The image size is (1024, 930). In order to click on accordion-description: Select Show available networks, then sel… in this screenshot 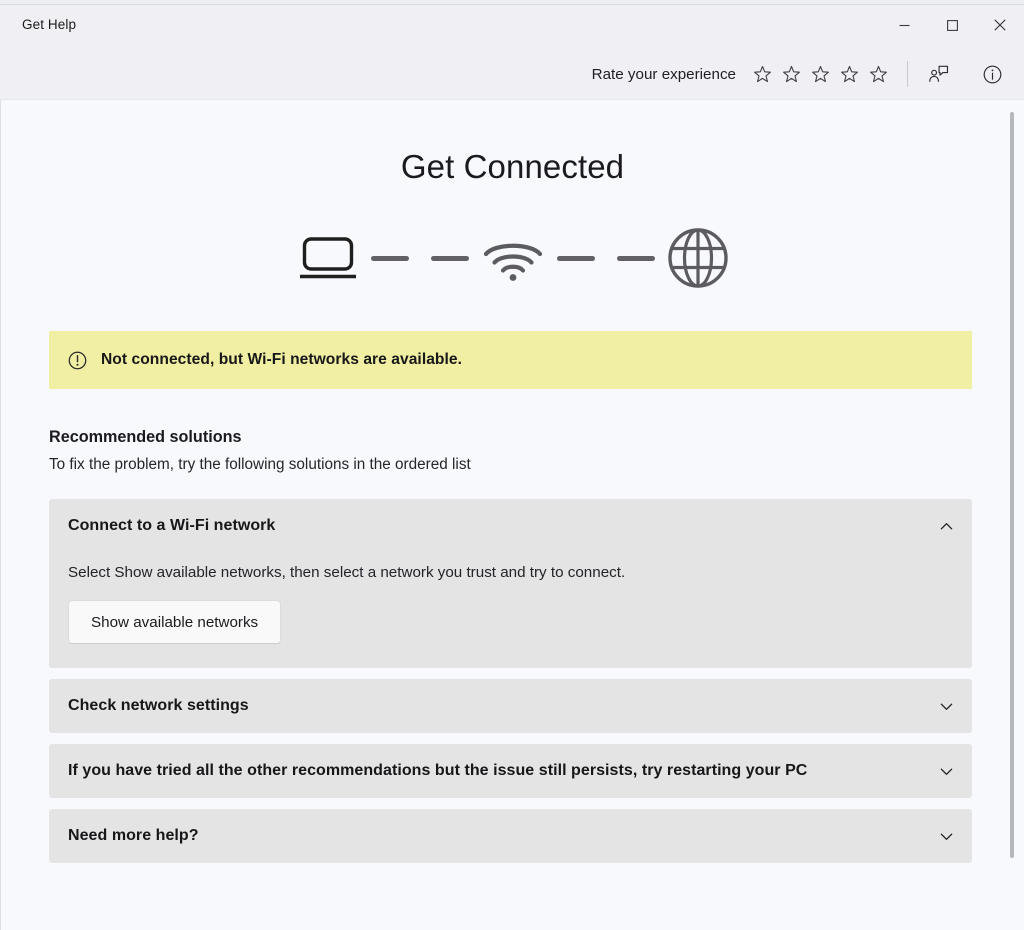, I will do `click(347, 572)`.